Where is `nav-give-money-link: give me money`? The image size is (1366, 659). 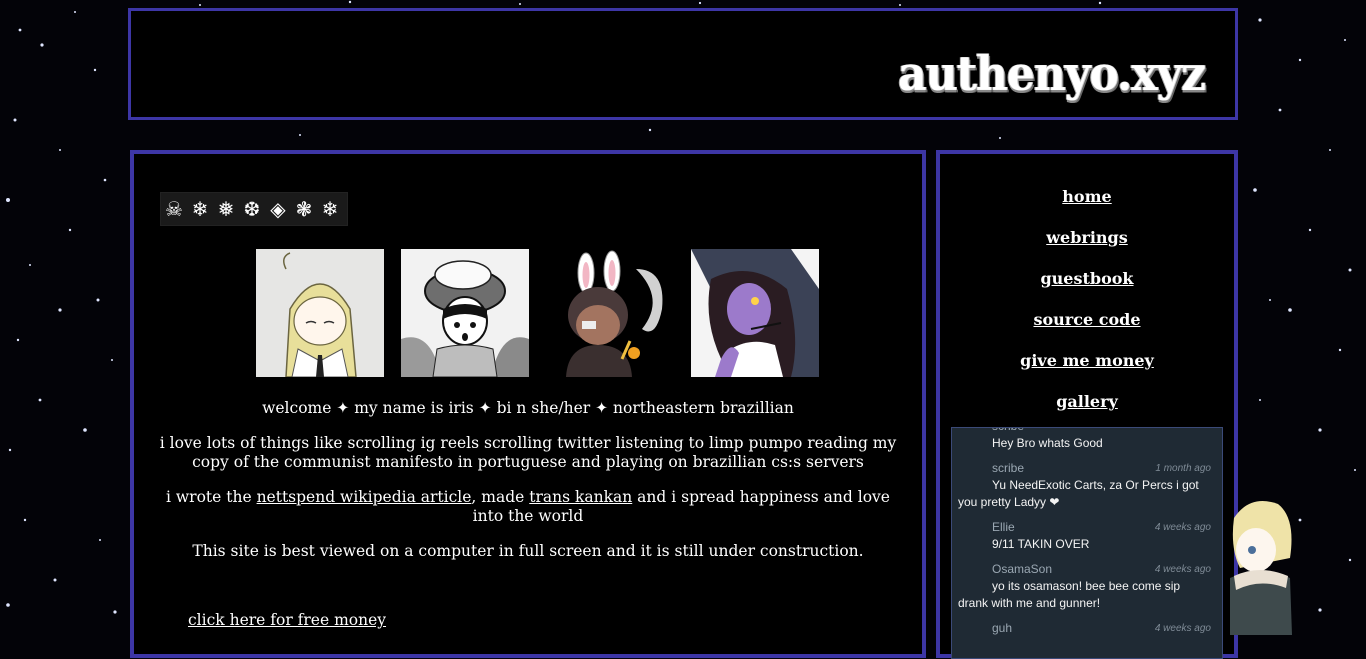 nav-give-money-link: give me money is located at coordinates (1087, 360).